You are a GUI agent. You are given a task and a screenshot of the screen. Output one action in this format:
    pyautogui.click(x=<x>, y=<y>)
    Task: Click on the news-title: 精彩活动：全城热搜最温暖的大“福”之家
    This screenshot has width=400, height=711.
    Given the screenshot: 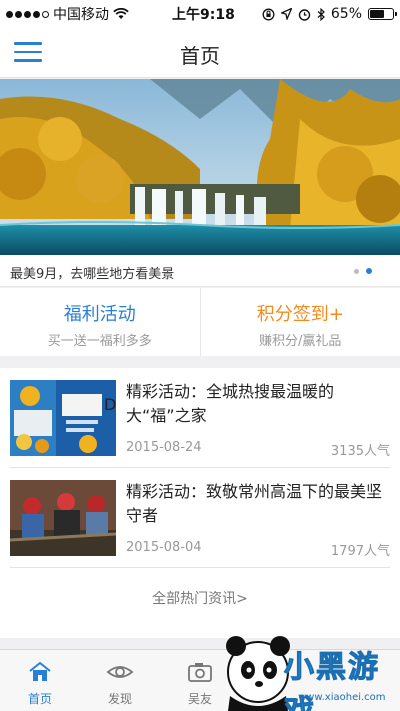 What is the action you would take?
    pyautogui.click(x=230, y=403)
    